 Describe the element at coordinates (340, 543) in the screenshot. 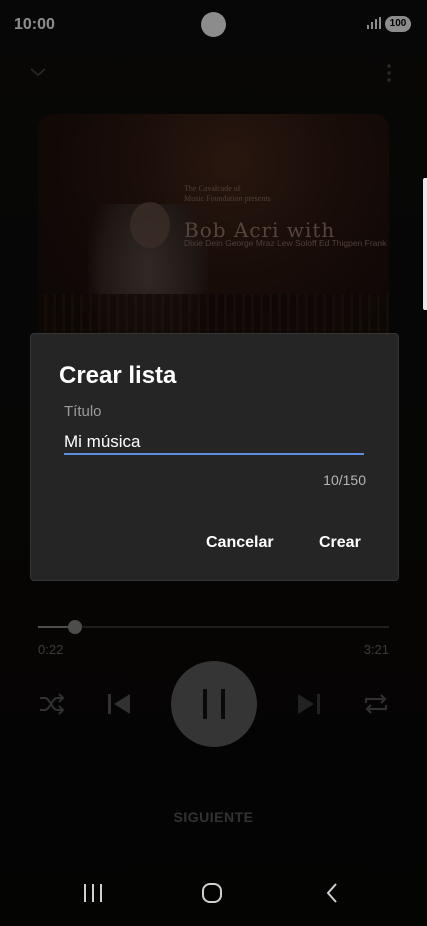

I see `create-button: Crear` at that location.